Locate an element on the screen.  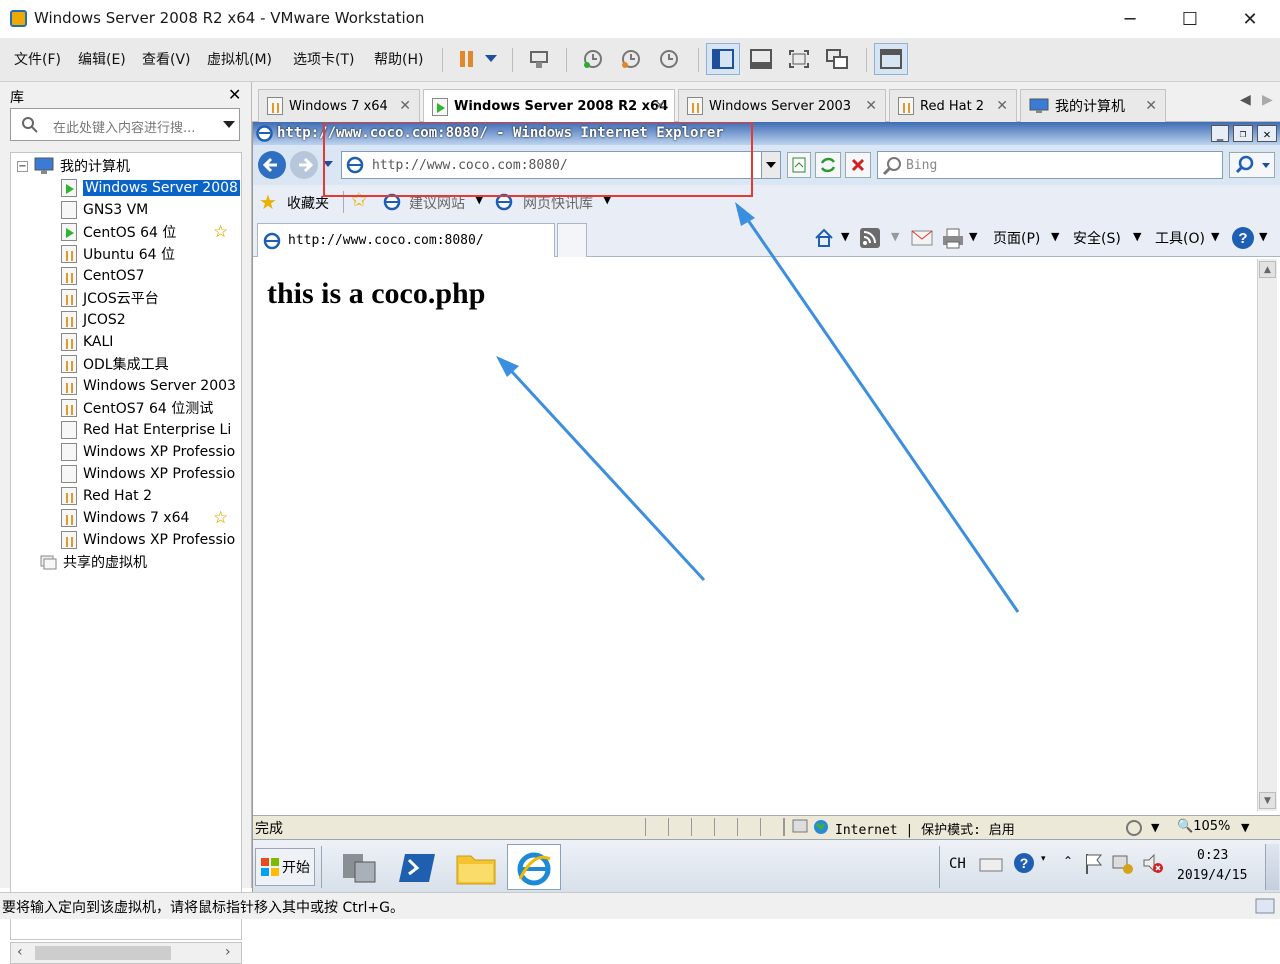
menu-help: 帮助(H) is located at coordinates (398, 59).